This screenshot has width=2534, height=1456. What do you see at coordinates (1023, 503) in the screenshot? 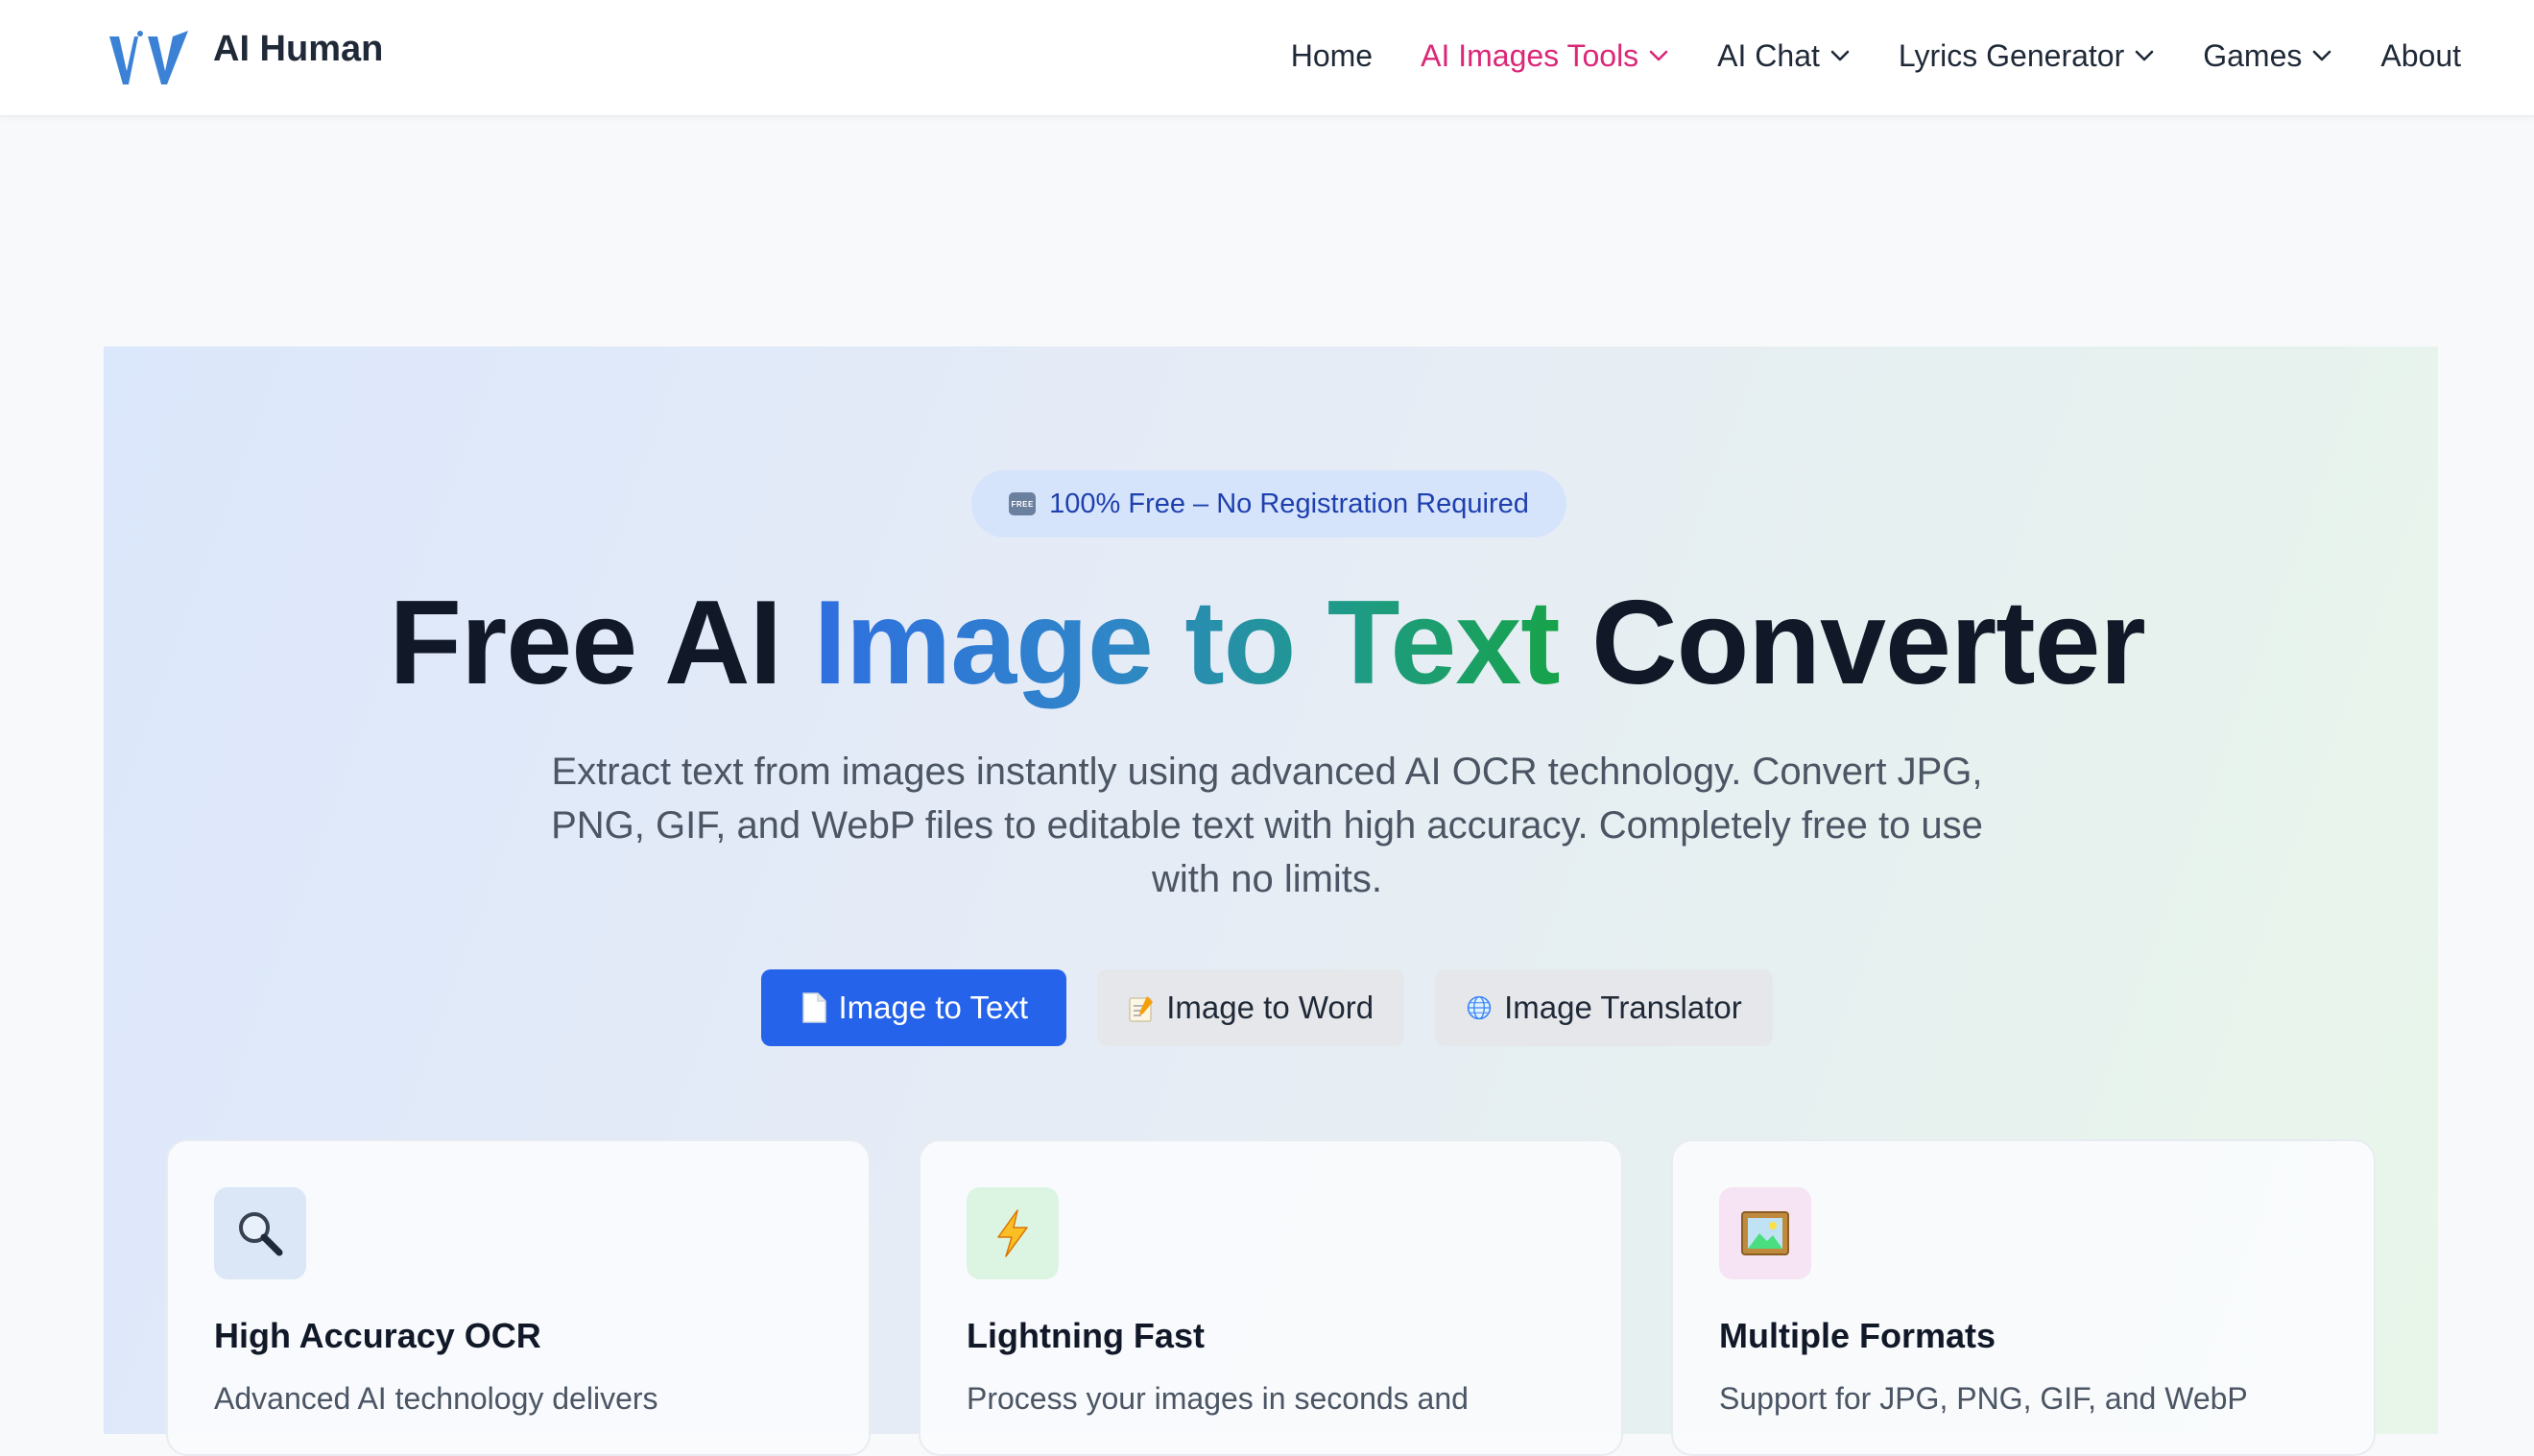
I see `free-icon: FREE` at bounding box center [1023, 503].